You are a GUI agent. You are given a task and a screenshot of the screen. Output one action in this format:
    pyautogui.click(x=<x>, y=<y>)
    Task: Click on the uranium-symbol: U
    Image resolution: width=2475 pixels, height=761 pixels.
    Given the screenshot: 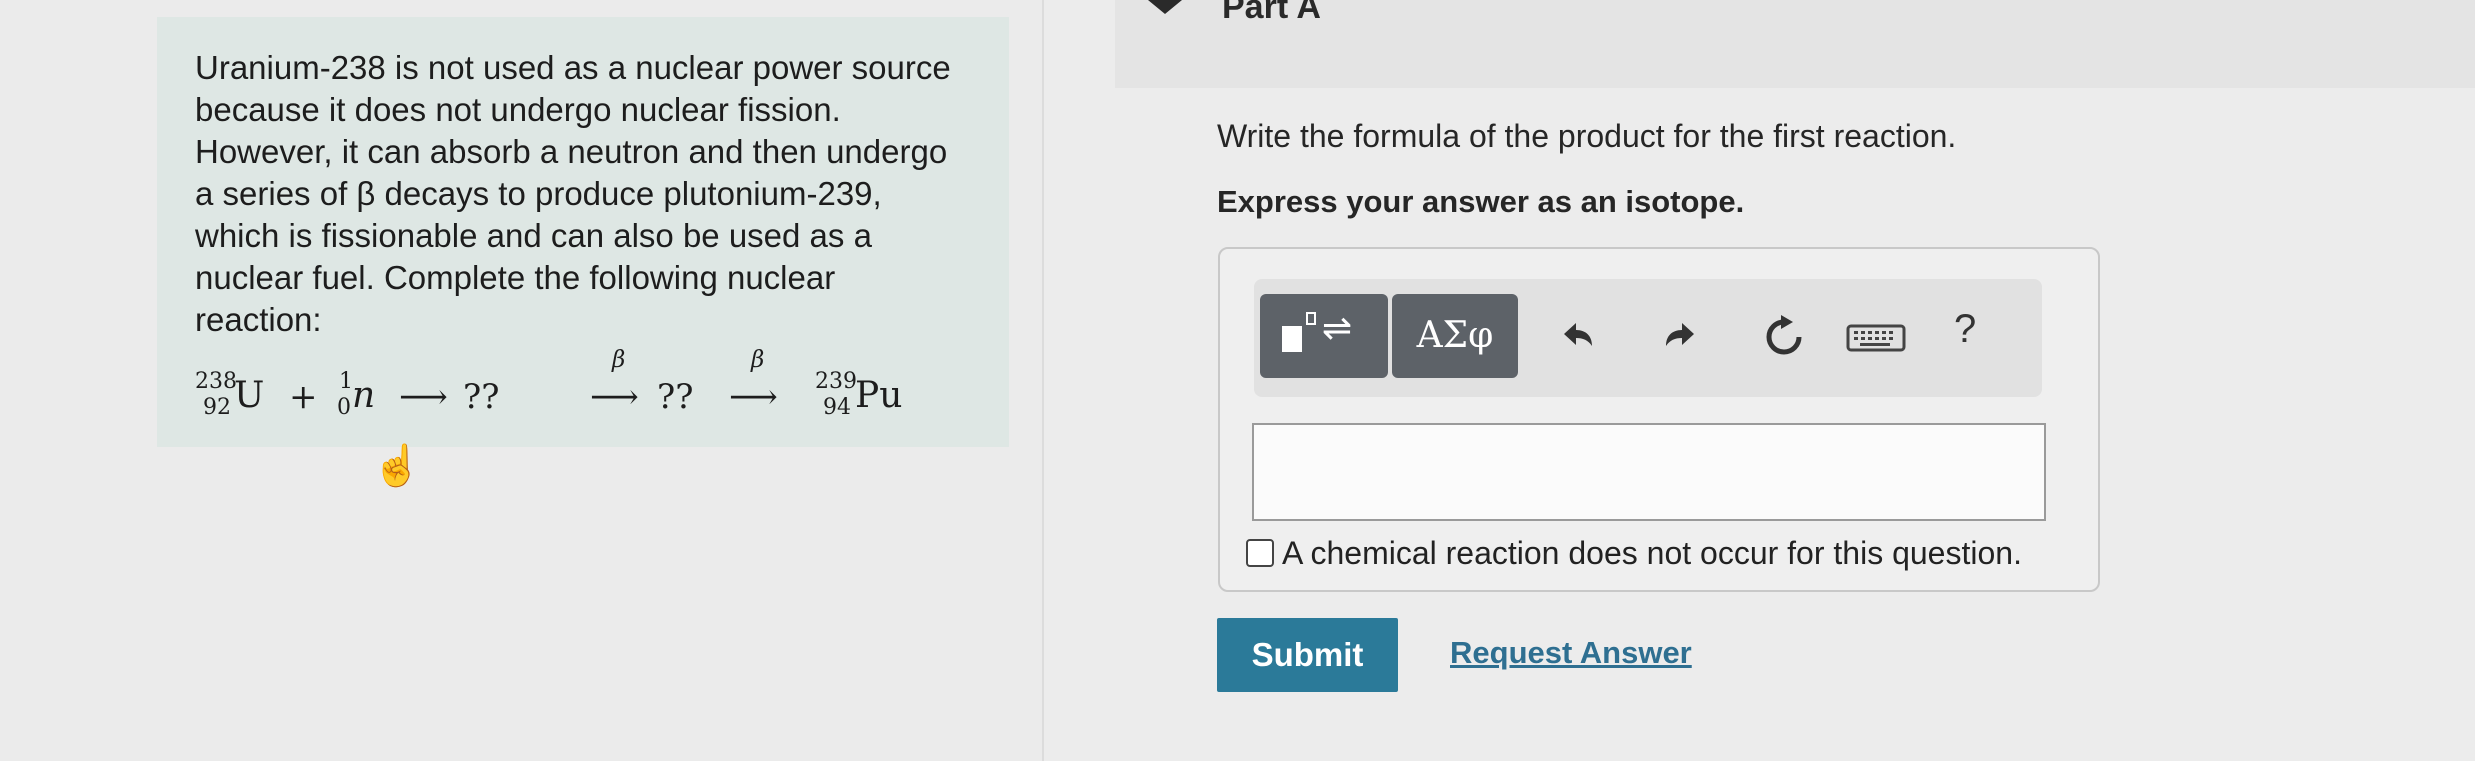 What is the action you would take?
    pyautogui.click(x=249, y=395)
    